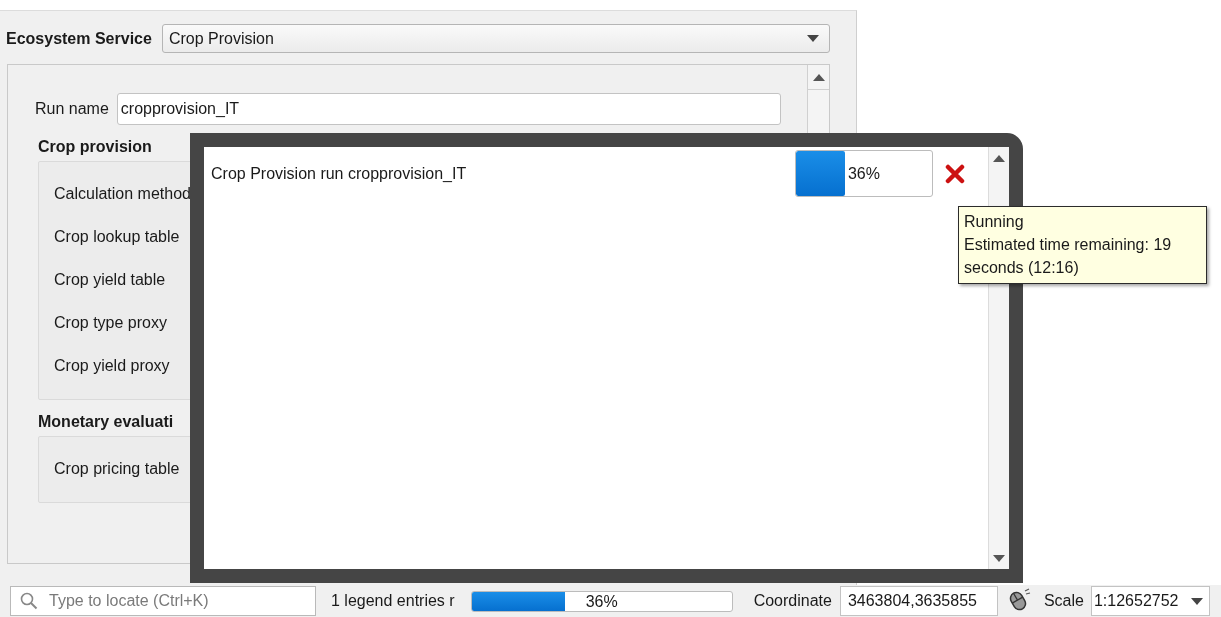 The height and width of the screenshot is (617, 1221). I want to click on field-label: Run name, so click(72, 109).